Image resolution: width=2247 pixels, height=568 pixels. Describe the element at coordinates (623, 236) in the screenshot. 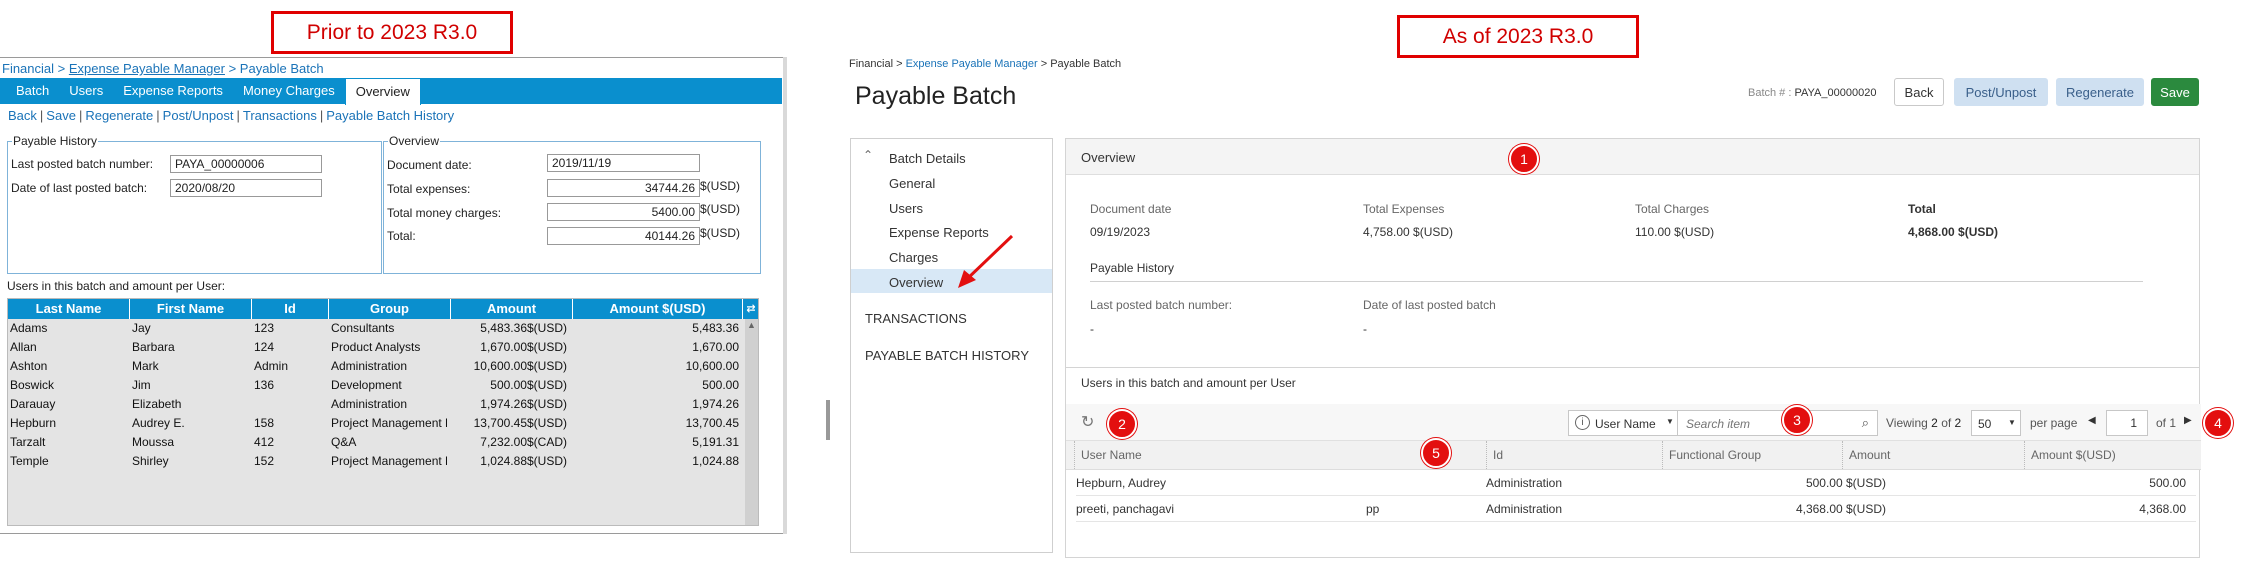

I see `old-total-field: 40144.26` at that location.